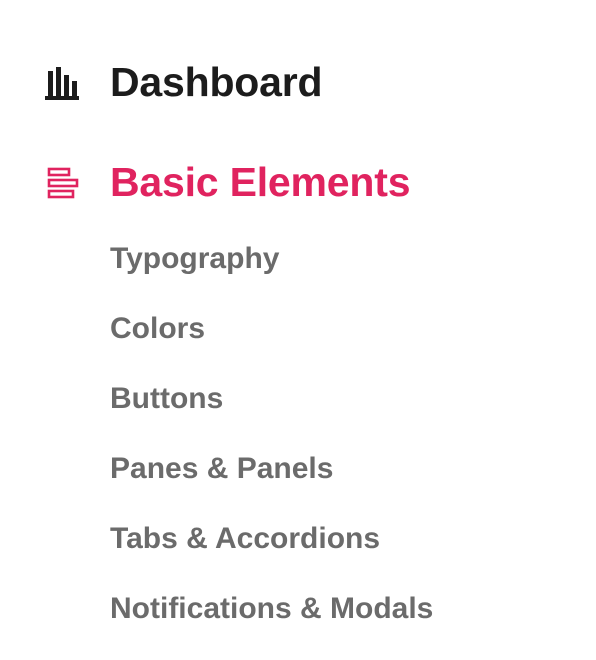 This screenshot has width=596, height=660. What do you see at coordinates (216, 82) in the screenshot?
I see `nav-item-label: Dashboard` at bounding box center [216, 82].